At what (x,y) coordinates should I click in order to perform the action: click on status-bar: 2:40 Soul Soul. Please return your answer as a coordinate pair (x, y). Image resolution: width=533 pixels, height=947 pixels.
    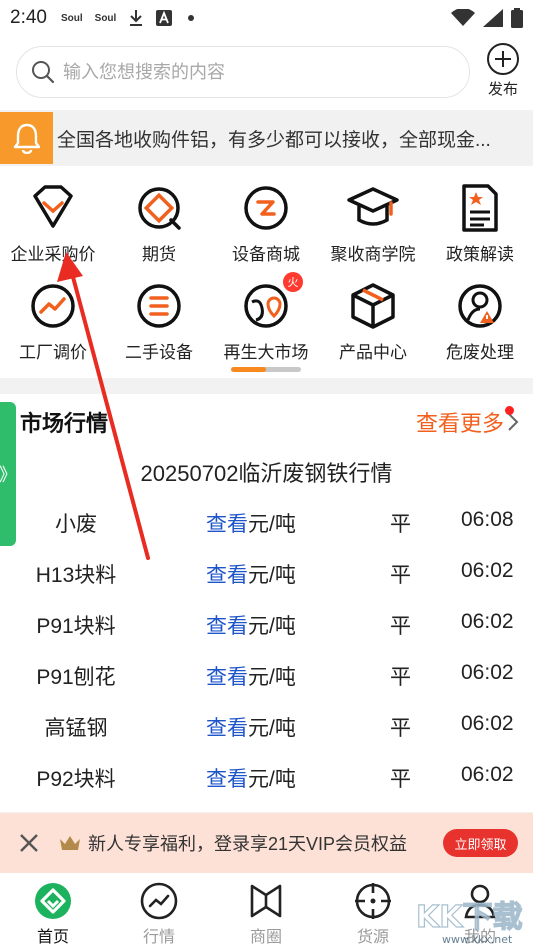
    Looking at the image, I should click on (266, 18).